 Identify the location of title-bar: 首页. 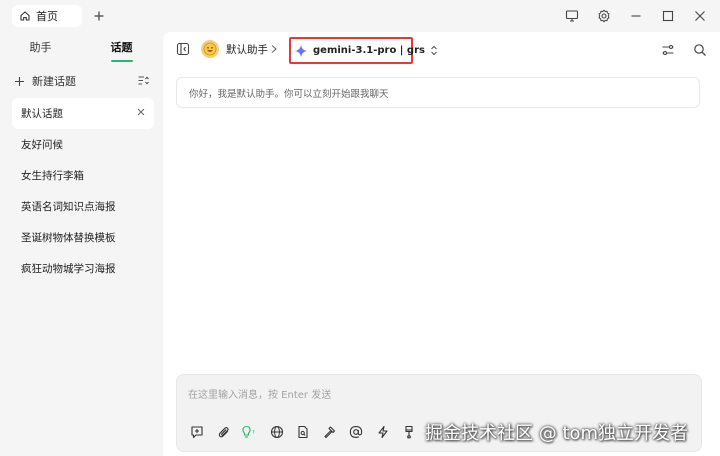
(360, 16).